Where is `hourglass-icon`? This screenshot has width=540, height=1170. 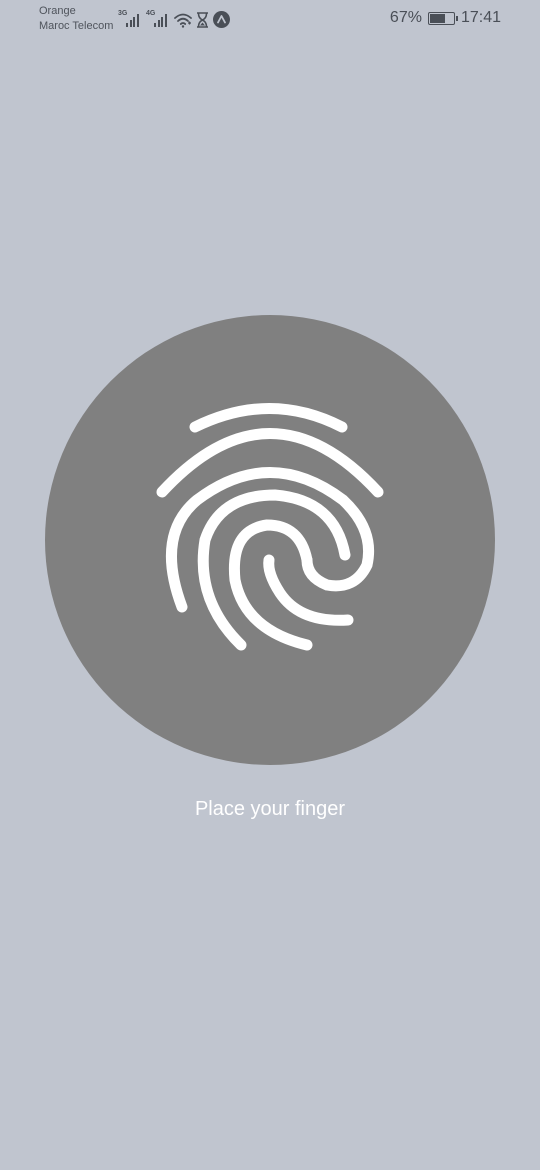
hourglass-icon is located at coordinates (202, 20).